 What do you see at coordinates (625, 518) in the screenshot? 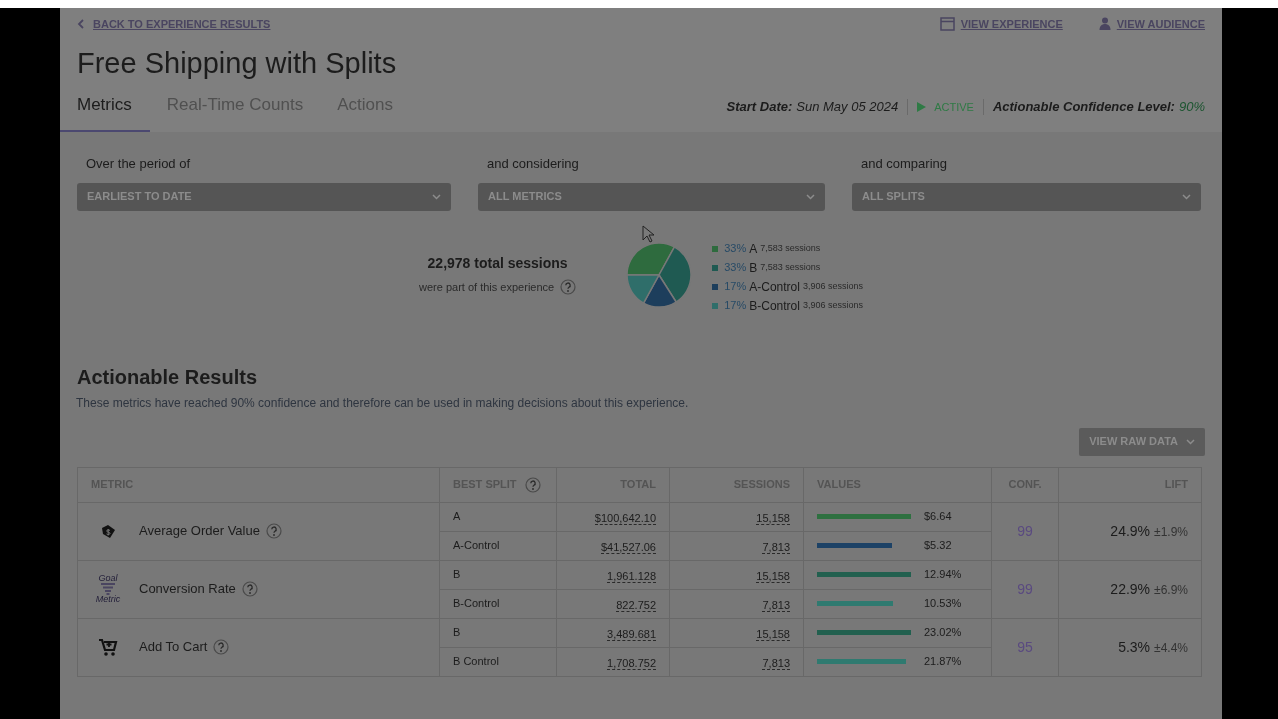
I see `total-value: $100,642.10` at bounding box center [625, 518].